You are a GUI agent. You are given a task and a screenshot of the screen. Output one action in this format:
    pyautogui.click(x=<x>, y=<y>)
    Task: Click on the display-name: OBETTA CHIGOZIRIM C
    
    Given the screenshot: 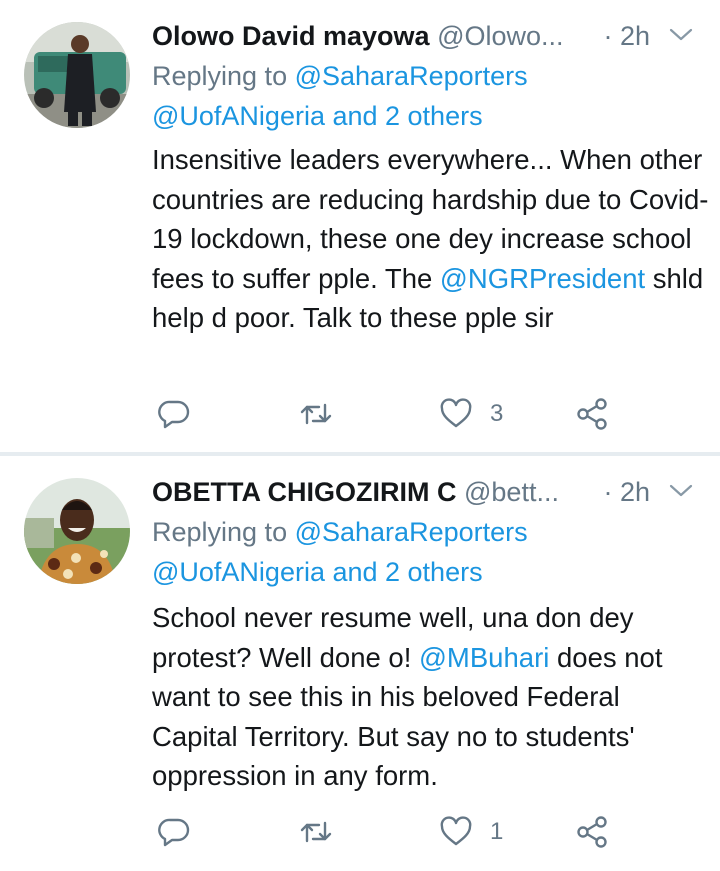 What is the action you would take?
    pyautogui.click(x=304, y=492)
    